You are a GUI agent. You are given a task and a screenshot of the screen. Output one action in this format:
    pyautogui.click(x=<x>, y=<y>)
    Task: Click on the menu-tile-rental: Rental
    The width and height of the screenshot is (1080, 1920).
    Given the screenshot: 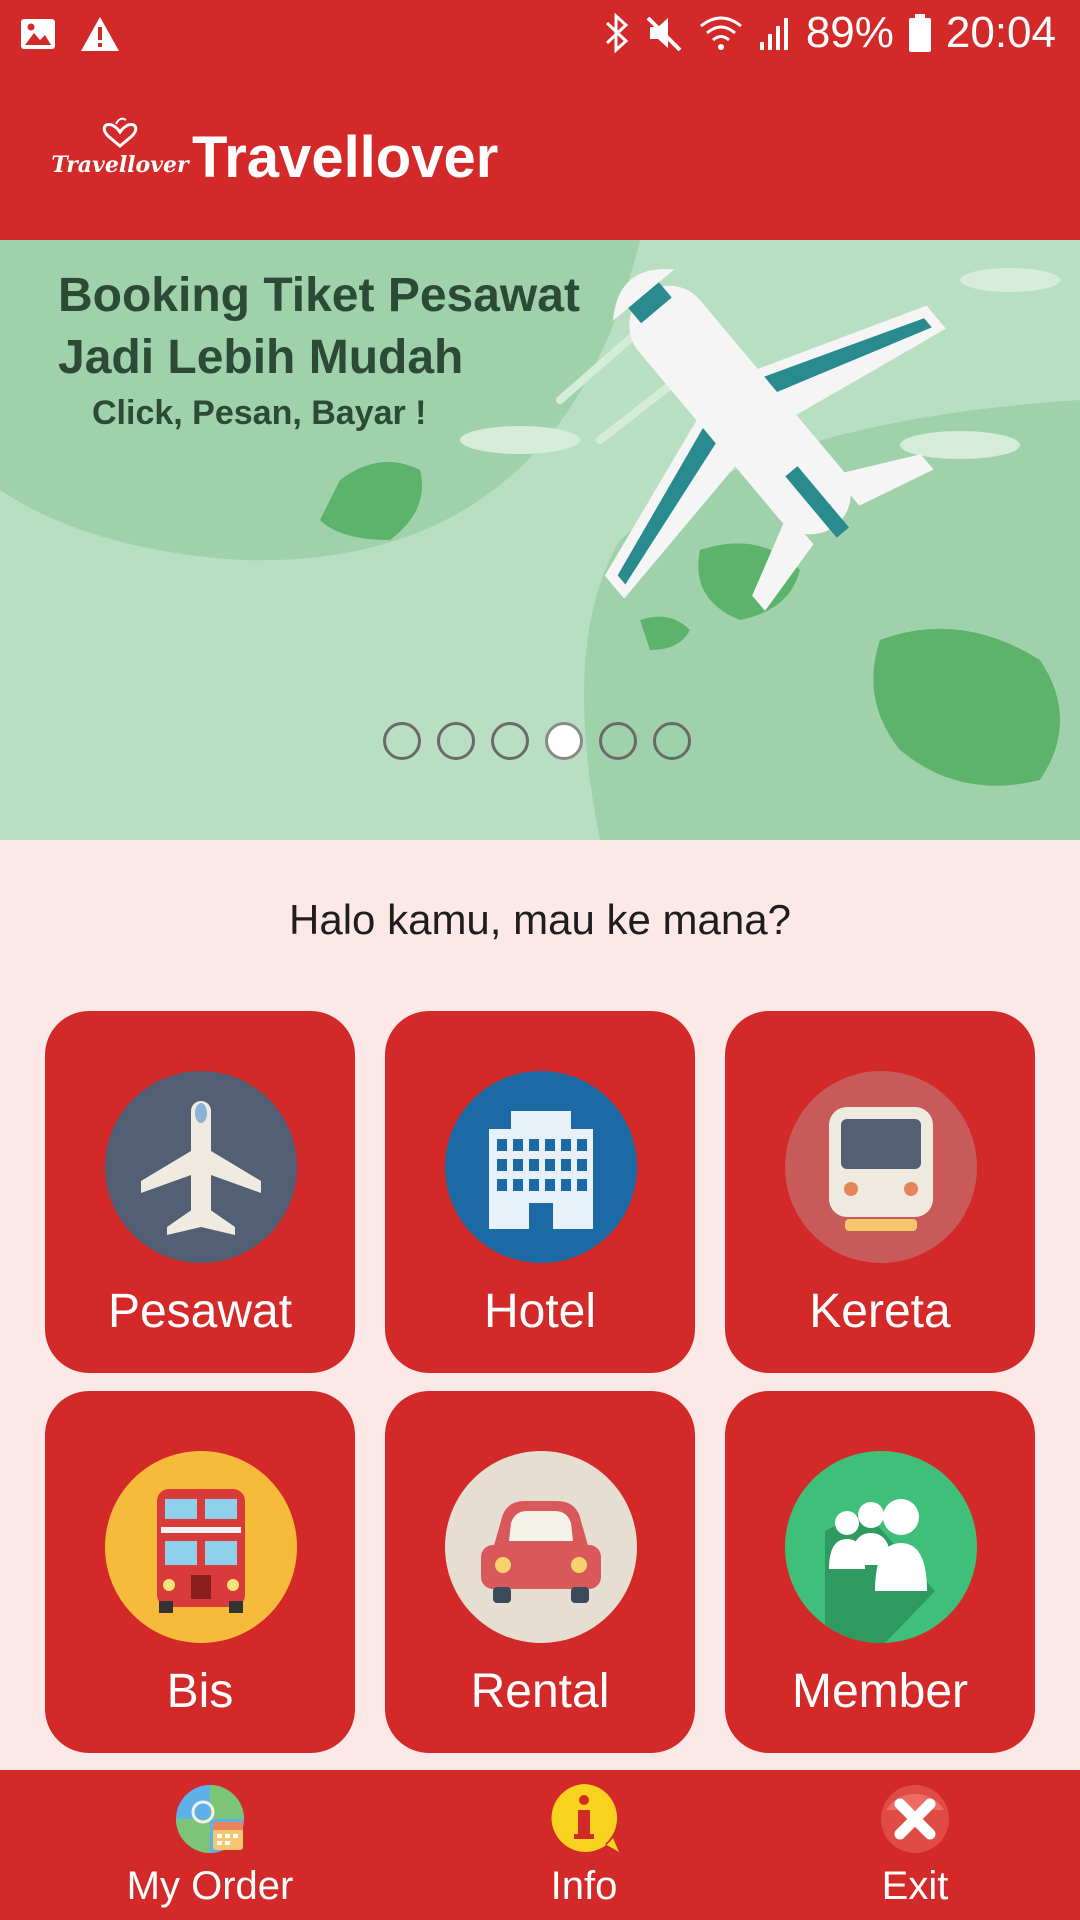 What is the action you would take?
    pyautogui.click(x=540, y=1572)
    